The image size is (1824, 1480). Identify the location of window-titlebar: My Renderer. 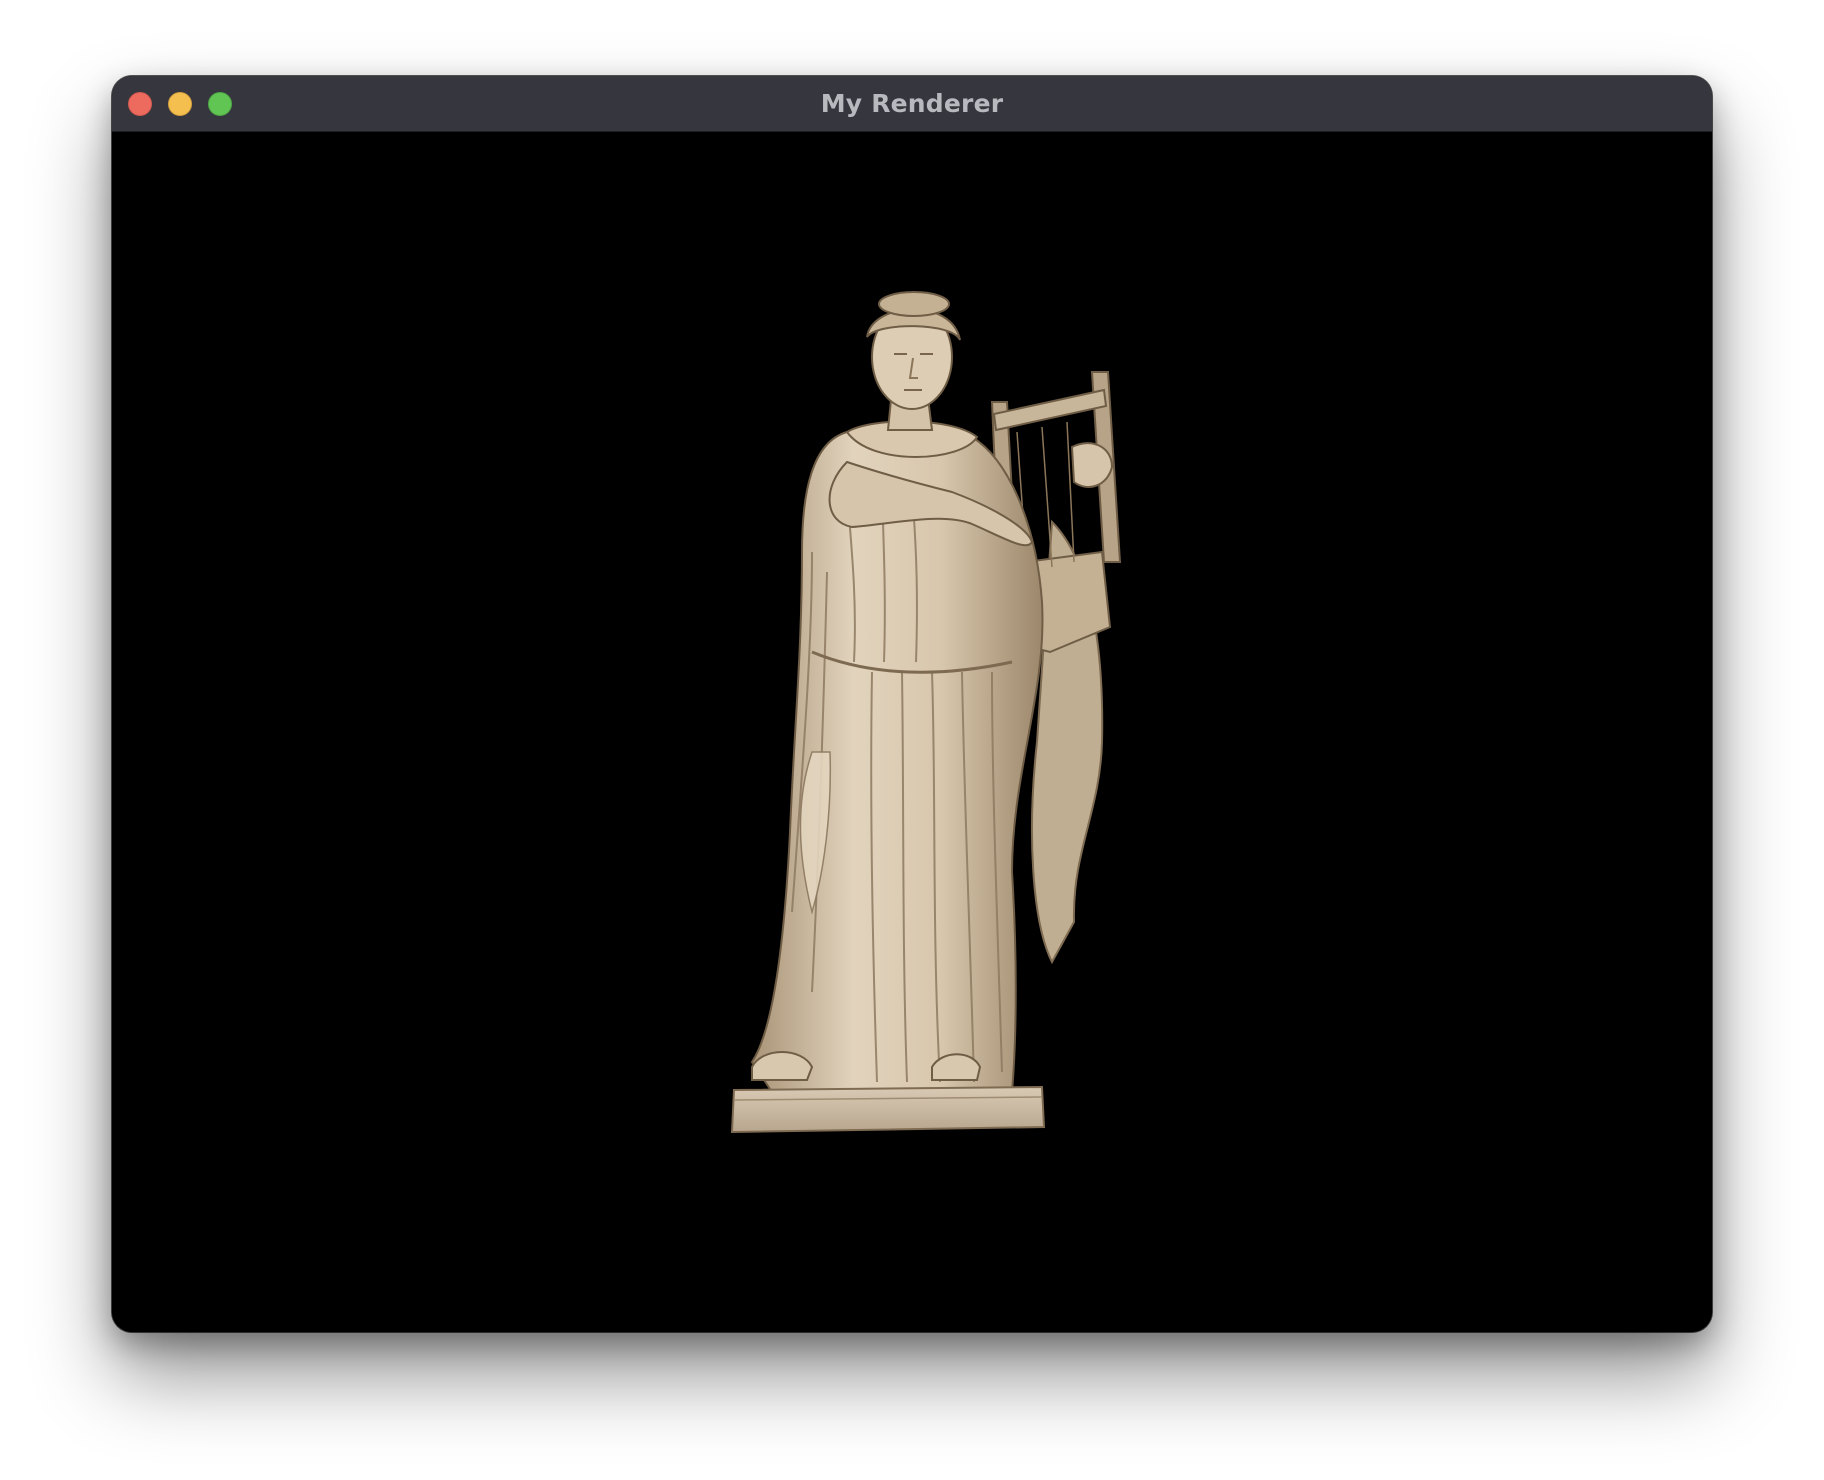
(912, 104).